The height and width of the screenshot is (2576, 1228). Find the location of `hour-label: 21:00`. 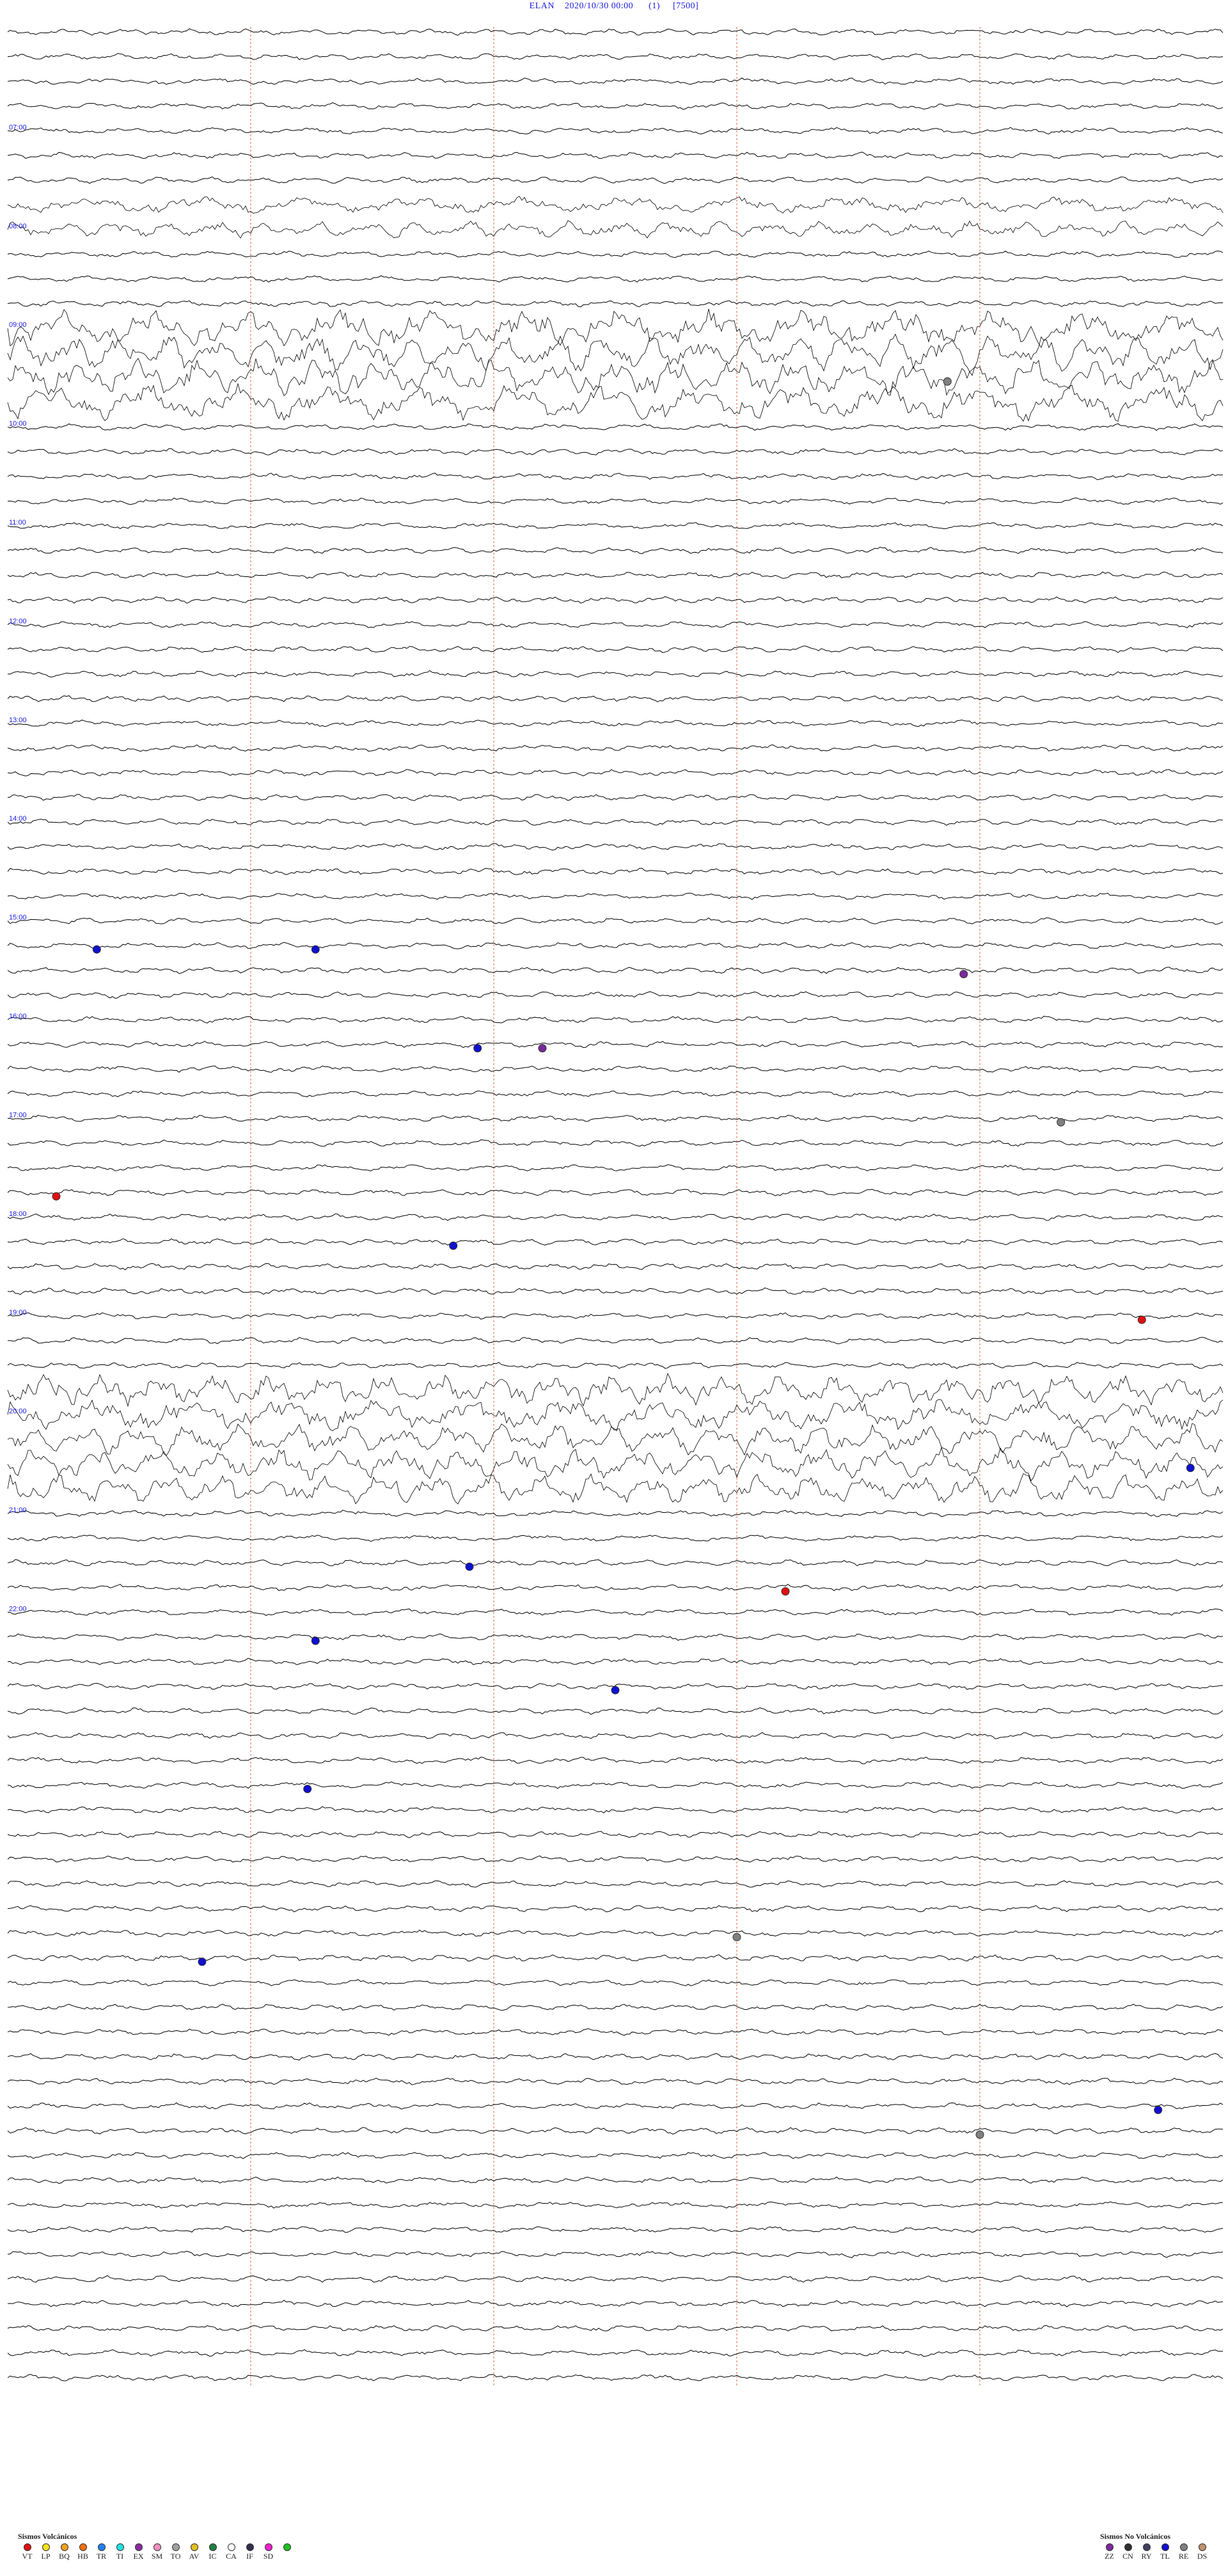

hour-label: 21:00 is located at coordinates (18, 1510).